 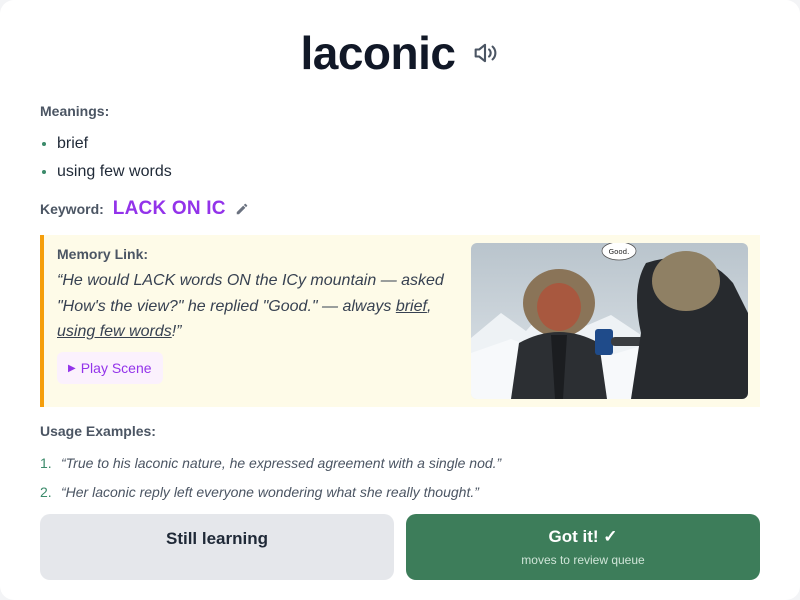 I want to click on word-header: laconic, so click(x=400, y=53).